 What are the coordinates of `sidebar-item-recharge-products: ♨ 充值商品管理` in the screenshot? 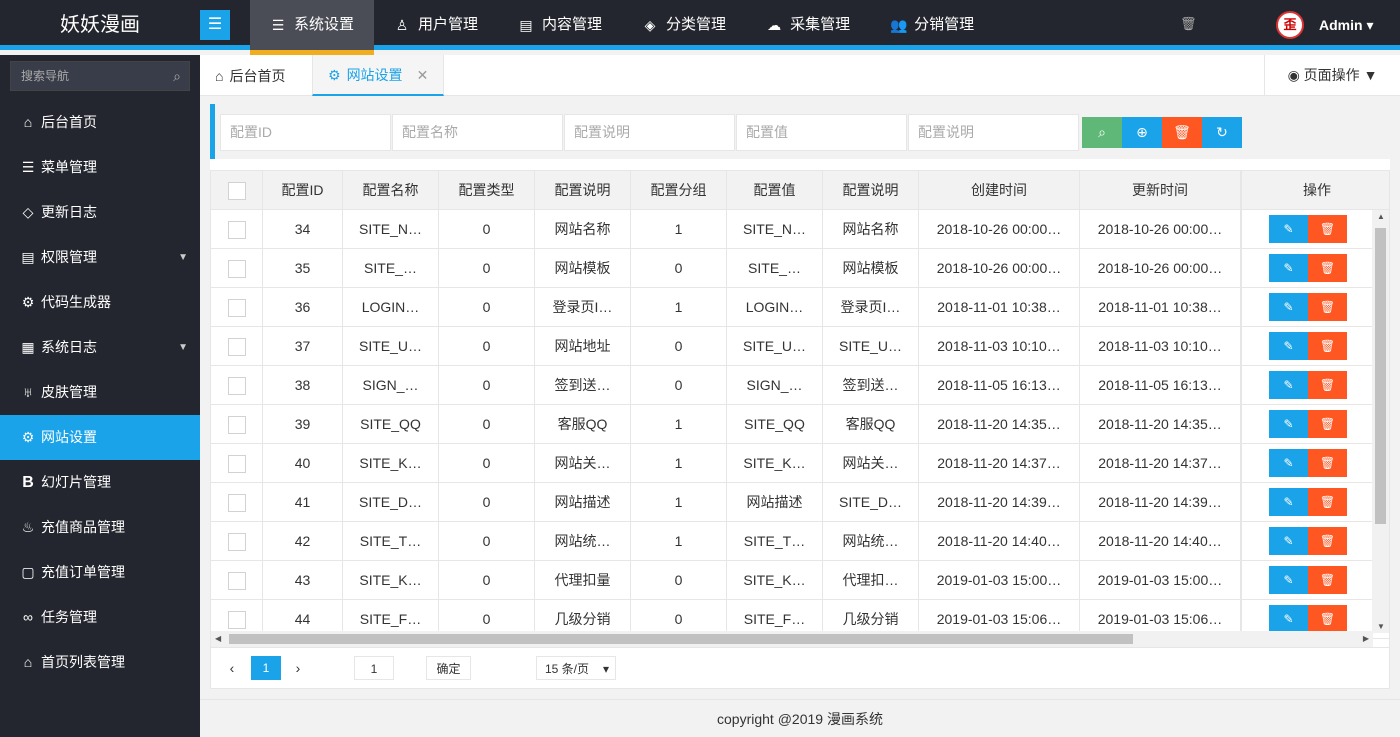 It's located at (100, 527).